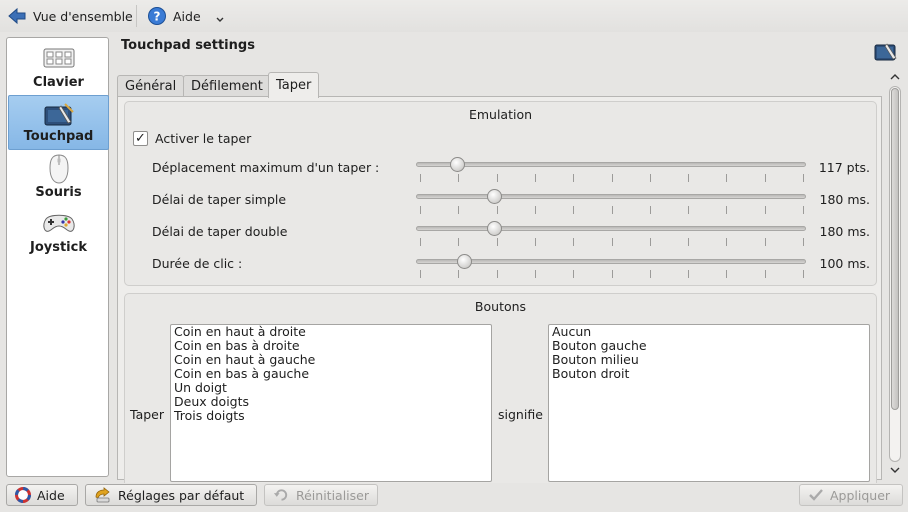 This screenshot has width=908, height=512. Describe the element at coordinates (23, 495) in the screenshot. I see `help-lifebuoy-icon` at that location.